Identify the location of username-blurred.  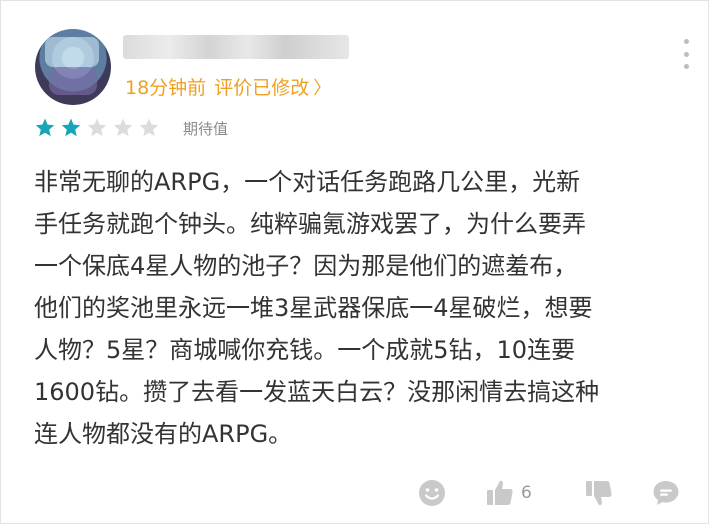
(236, 47).